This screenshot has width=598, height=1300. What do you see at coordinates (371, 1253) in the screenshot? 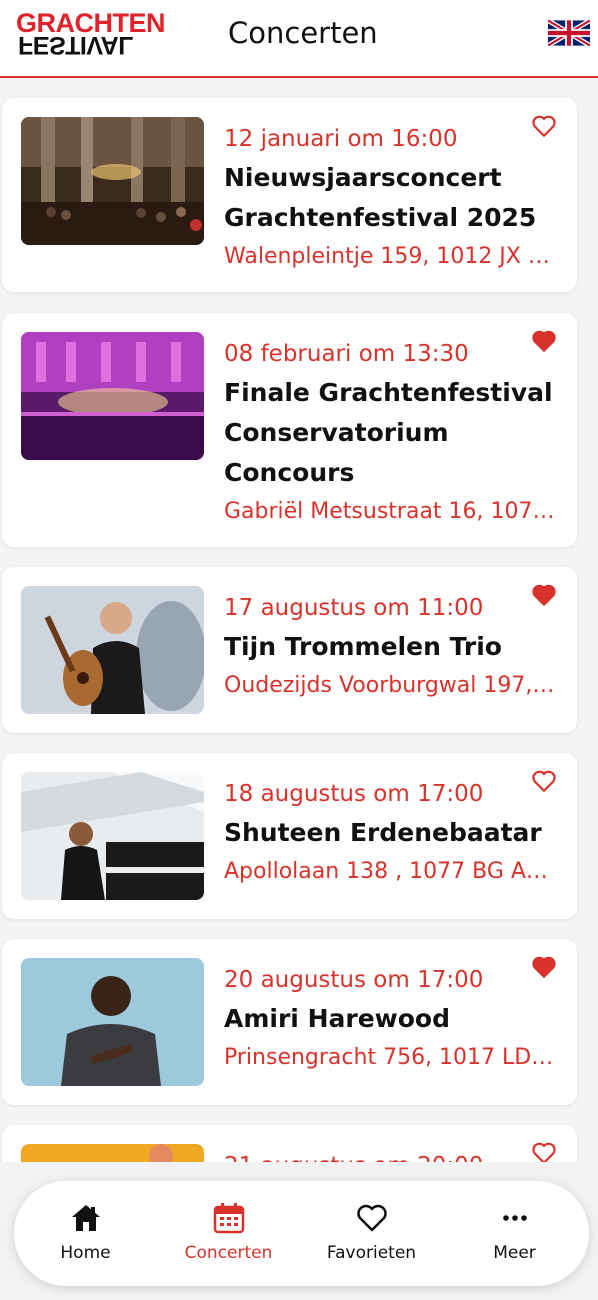
I see `nav-label-favorieten: Favorieten` at bounding box center [371, 1253].